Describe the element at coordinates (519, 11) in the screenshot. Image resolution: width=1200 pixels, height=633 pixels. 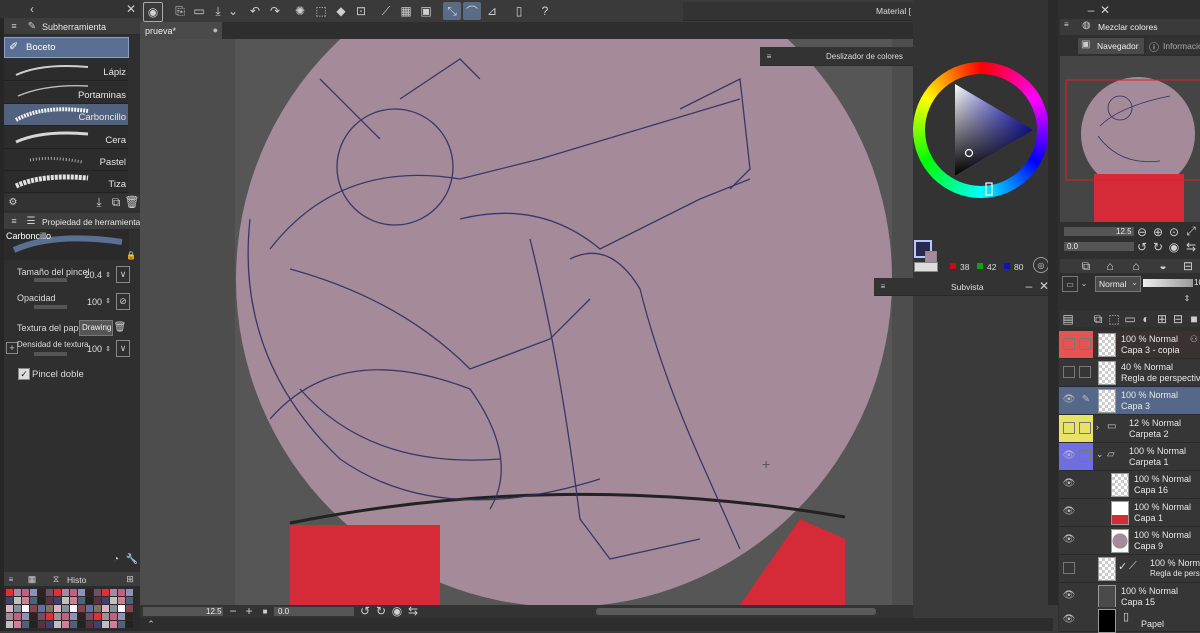
I see `tablet-icon: ▯` at that location.